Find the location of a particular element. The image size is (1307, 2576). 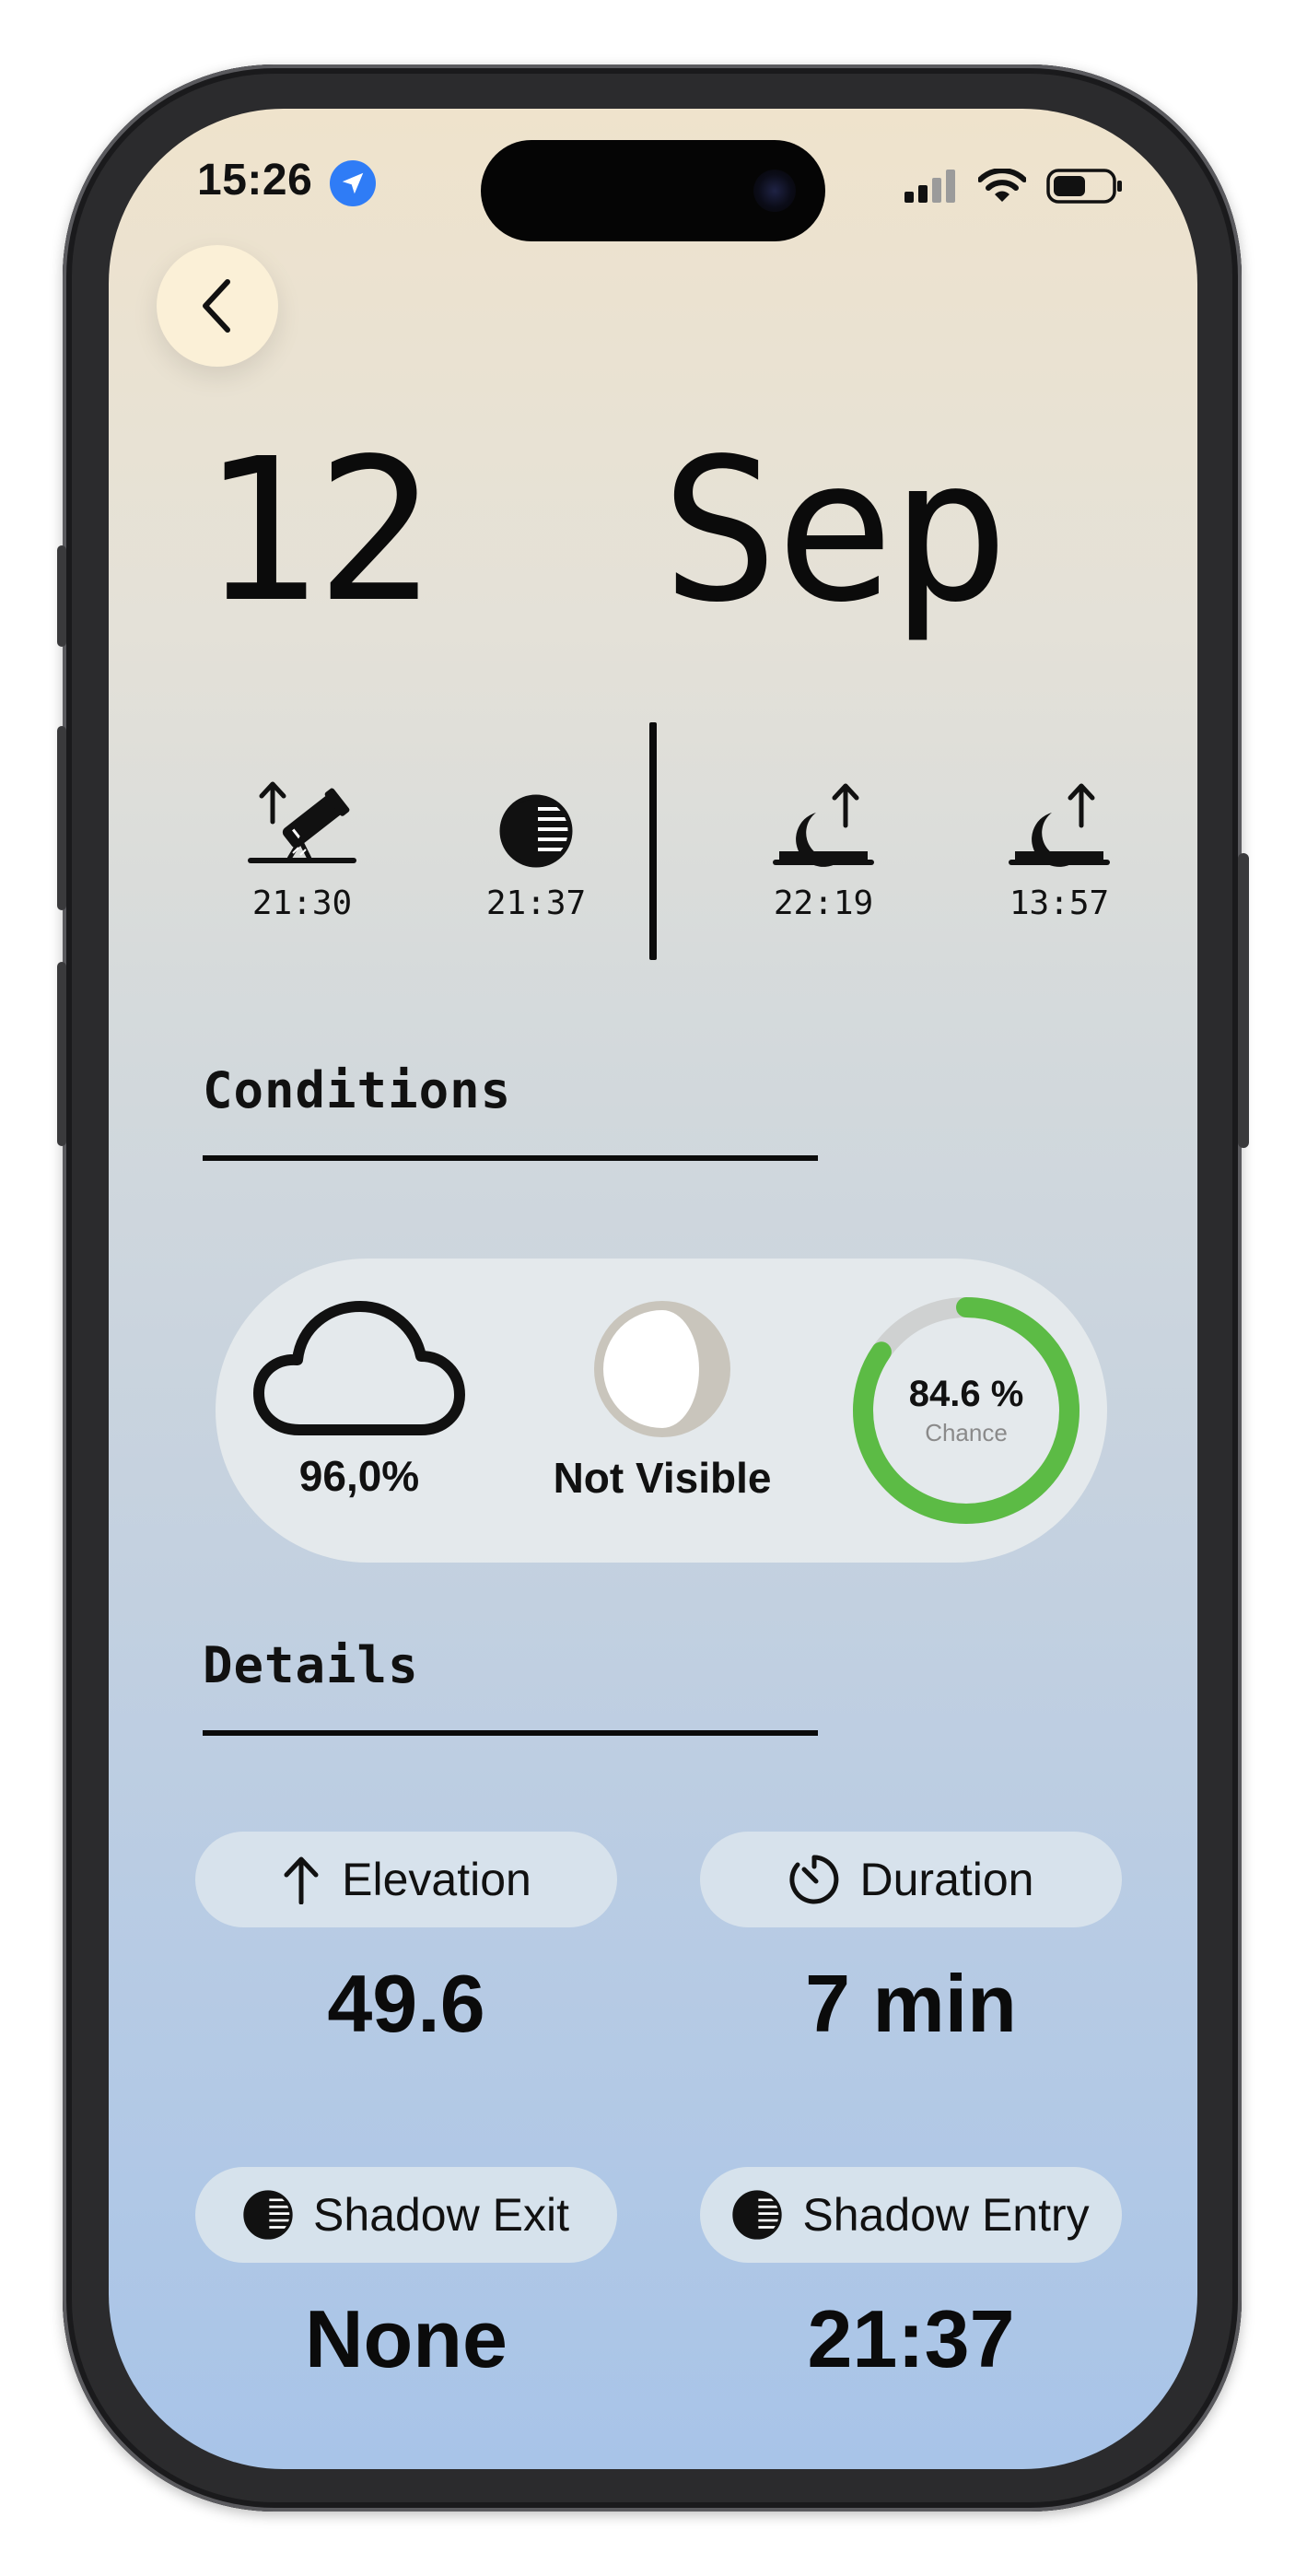

moon-visibility: Not Visible is located at coordinates (662, 1401).